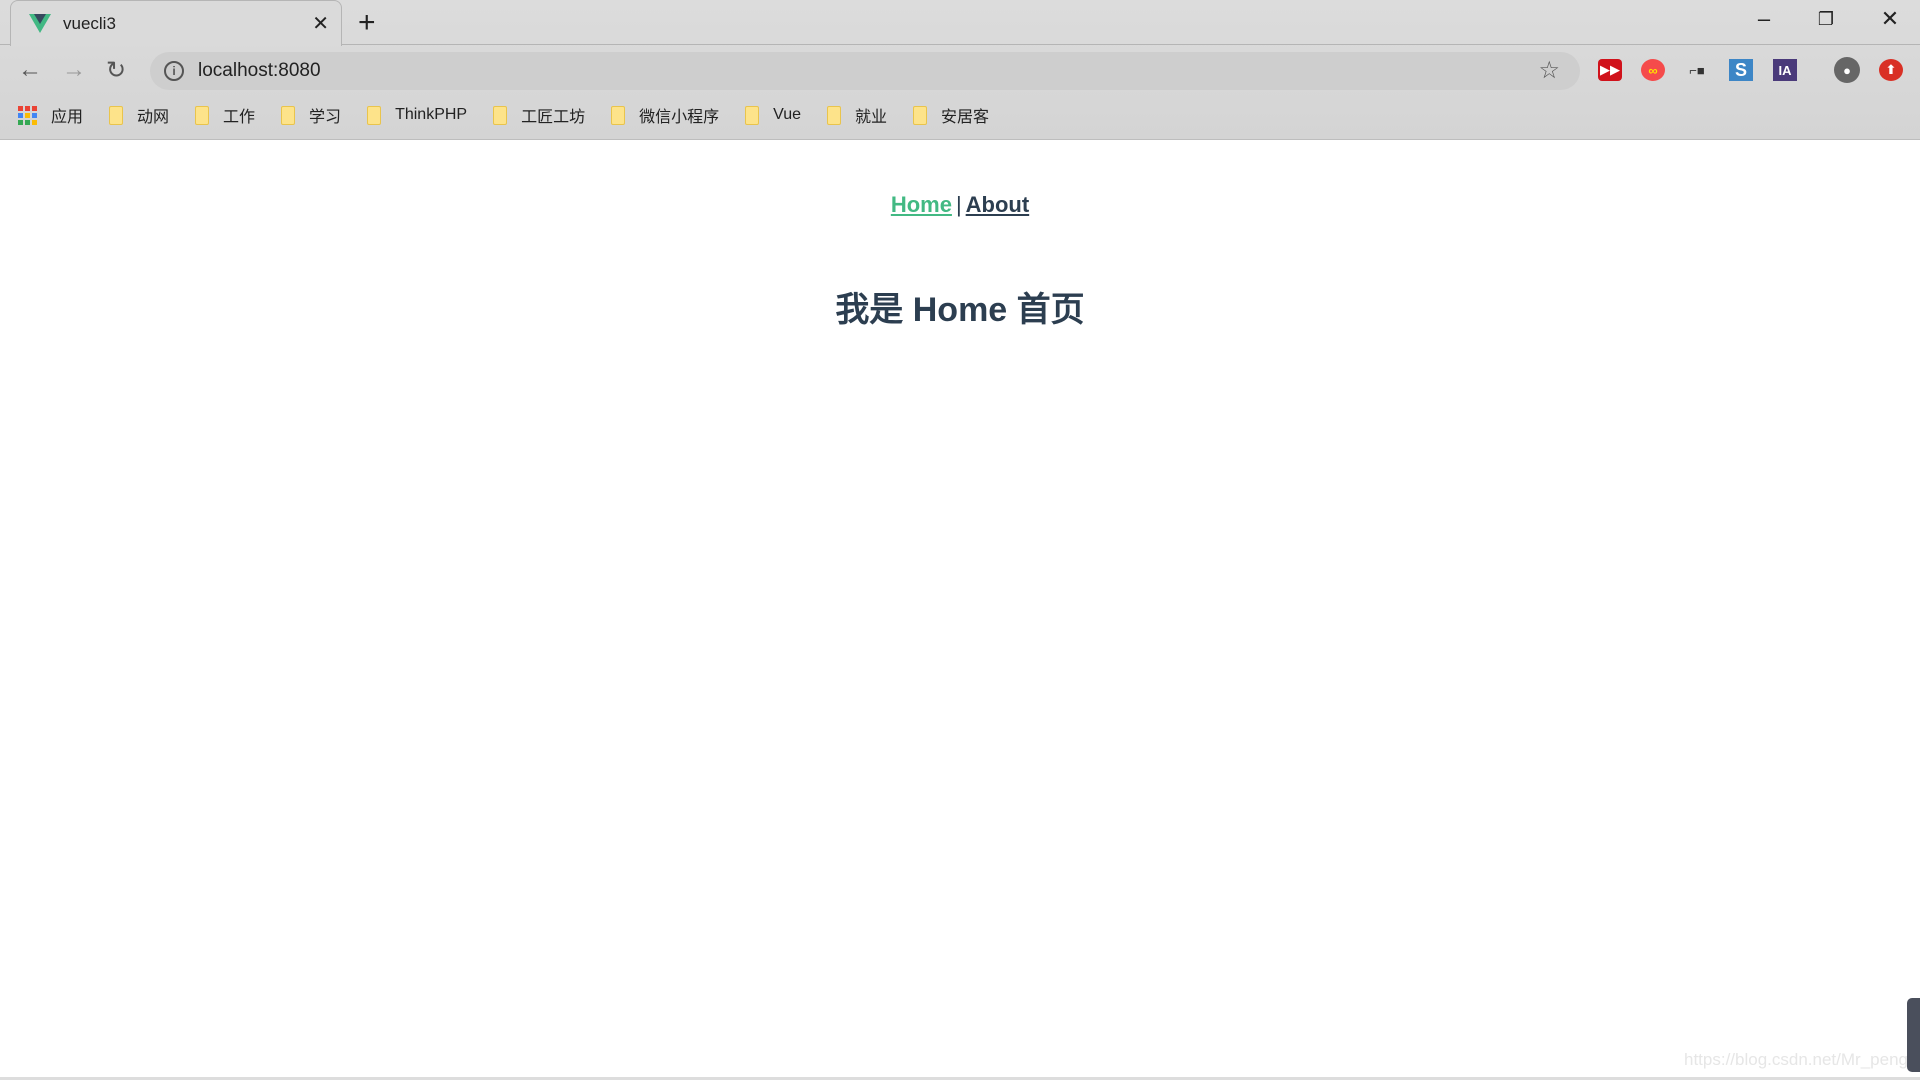  What do you see at coordinates (787, 114) in the screenshot?
I see `bookmark-label: Vue` at bounding box center [787, 114].